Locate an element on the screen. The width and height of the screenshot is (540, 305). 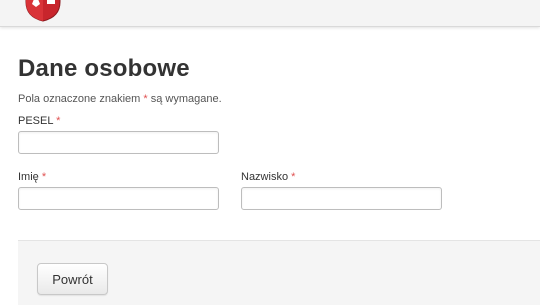
first-name-input is located at coordinates (118, 198).